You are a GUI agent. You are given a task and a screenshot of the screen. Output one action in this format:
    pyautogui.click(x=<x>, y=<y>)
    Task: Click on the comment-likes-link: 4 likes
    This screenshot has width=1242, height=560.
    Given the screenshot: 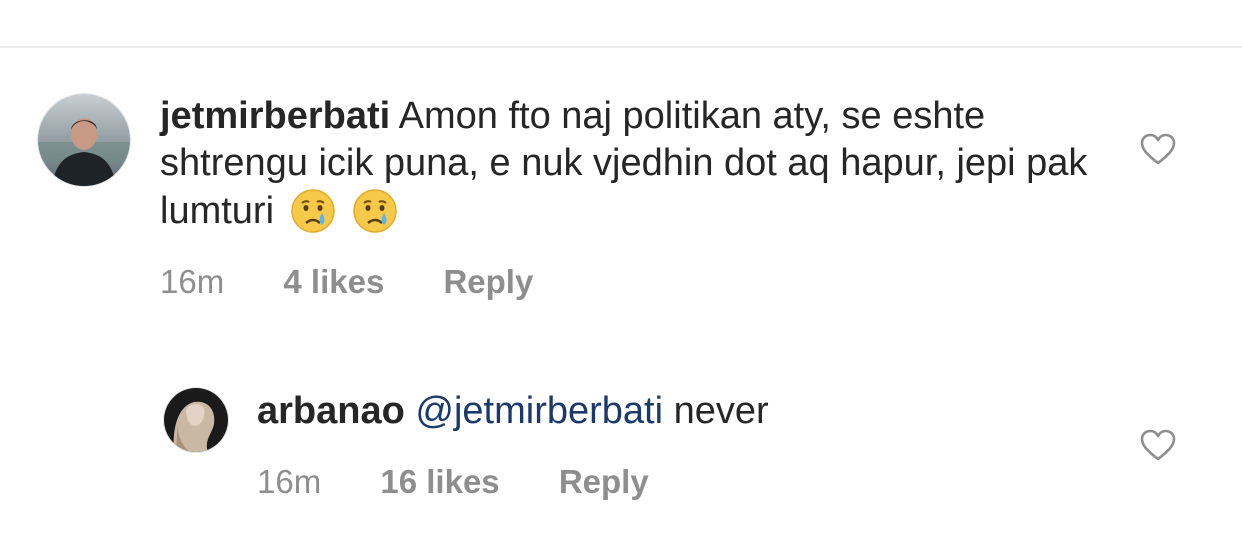 What is the action you would take?
    pyautogui.click(x=333, y=282)
    